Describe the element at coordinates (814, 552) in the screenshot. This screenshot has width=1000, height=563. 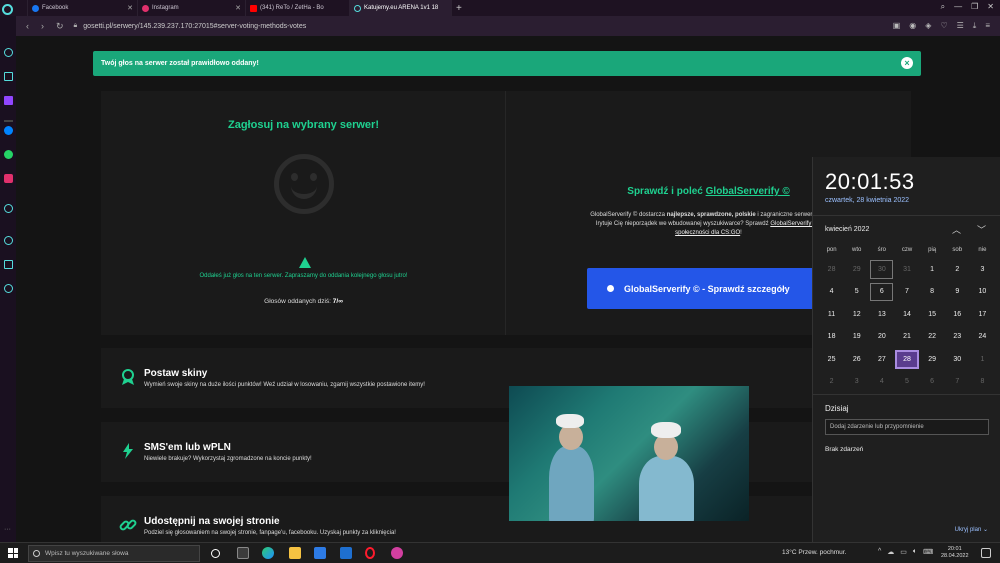
I see `weather-widget: 13°C Przew. pochmur.` at that location.